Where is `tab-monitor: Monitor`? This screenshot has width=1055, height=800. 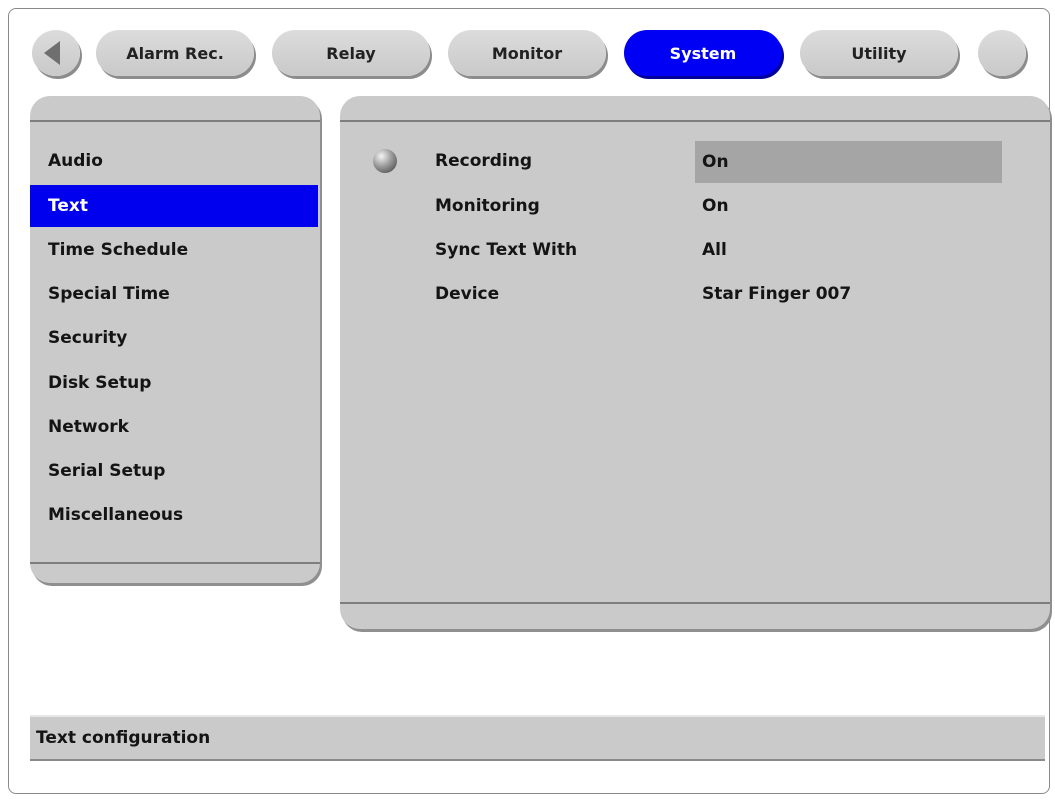
tab-monitor: Monitor is located at coordinates (527, 53).